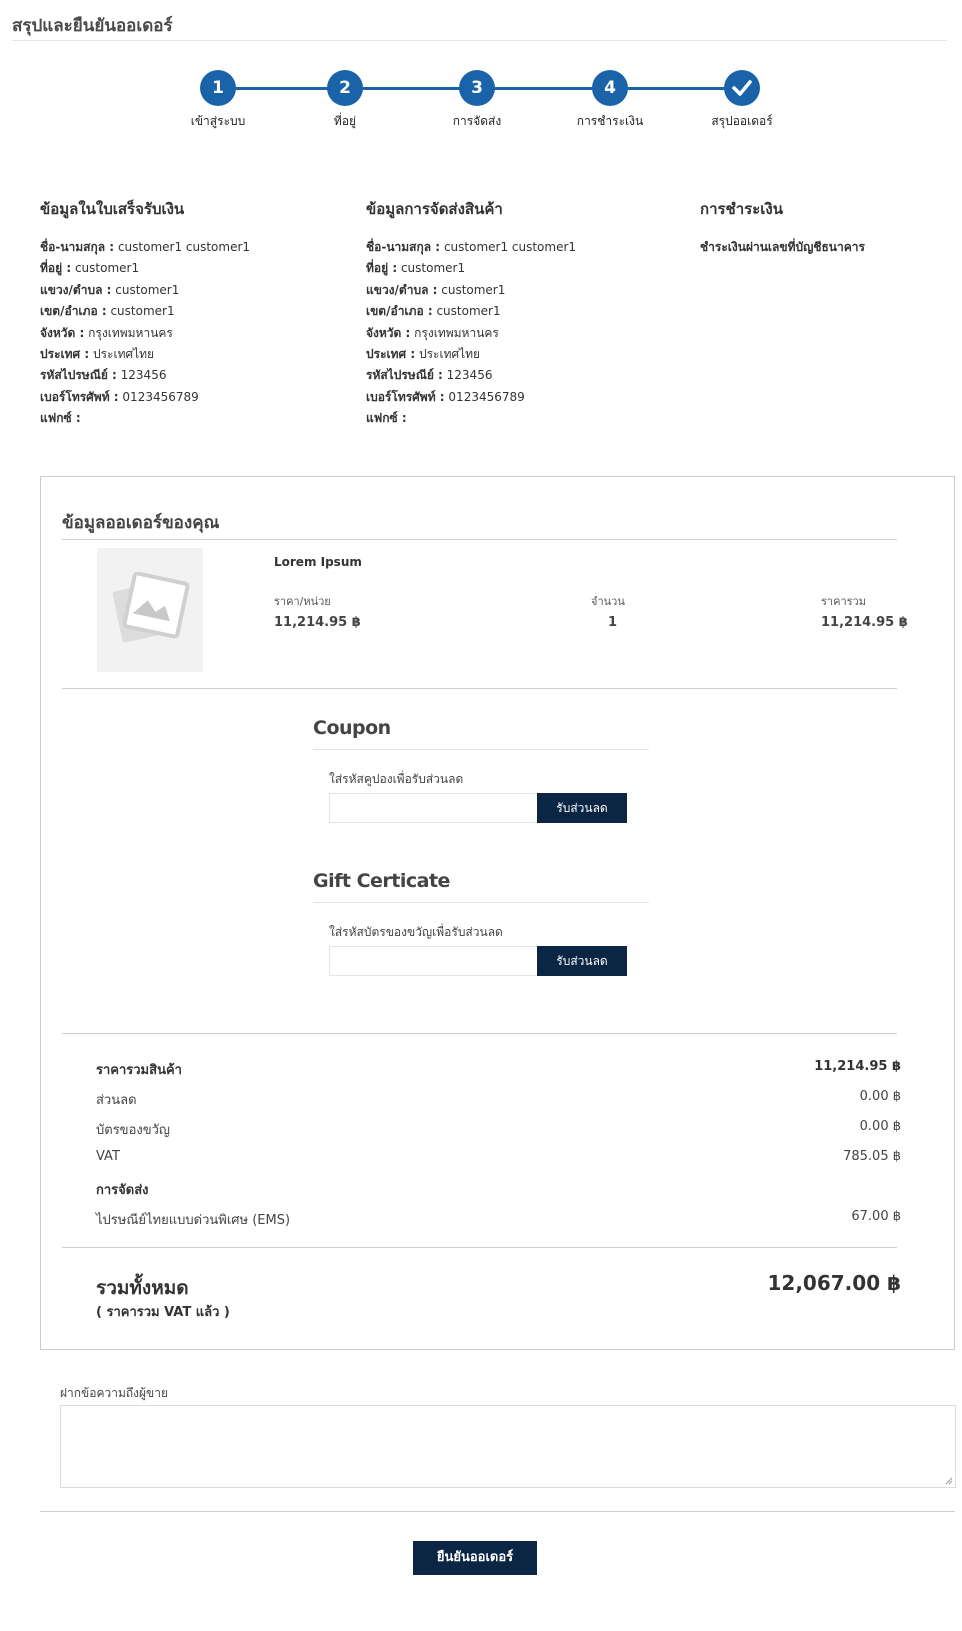 The image size is (962, 1631). Describe the element at coordinates (123, 353) in the screenshot. I see `billing-row-value: ประเทศไทย` at that location.